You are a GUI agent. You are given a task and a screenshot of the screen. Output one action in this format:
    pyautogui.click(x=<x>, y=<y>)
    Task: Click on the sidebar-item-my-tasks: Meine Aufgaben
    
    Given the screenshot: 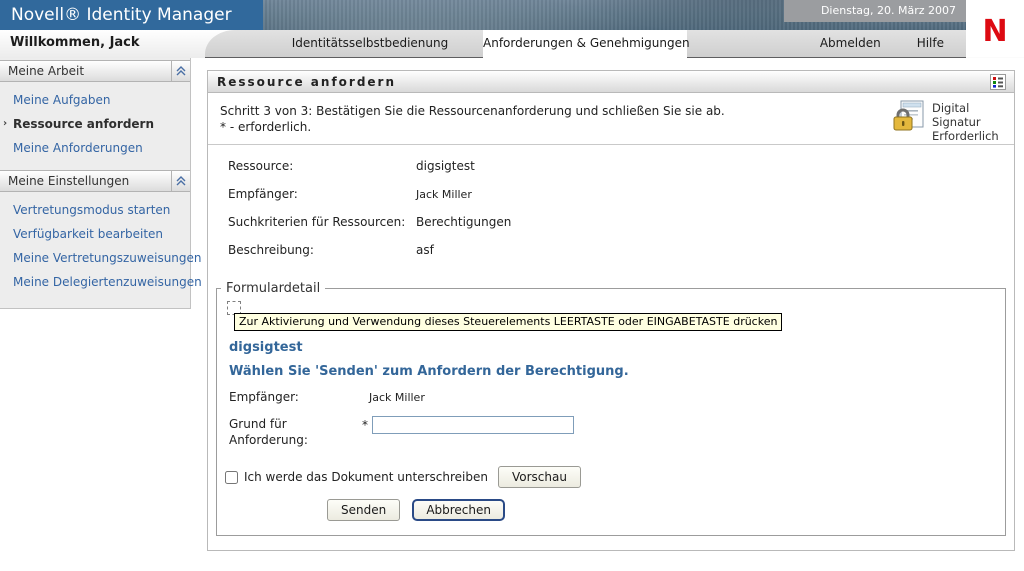 What is the action you would take?
    pyautogui.click(x=95, y=100)
    